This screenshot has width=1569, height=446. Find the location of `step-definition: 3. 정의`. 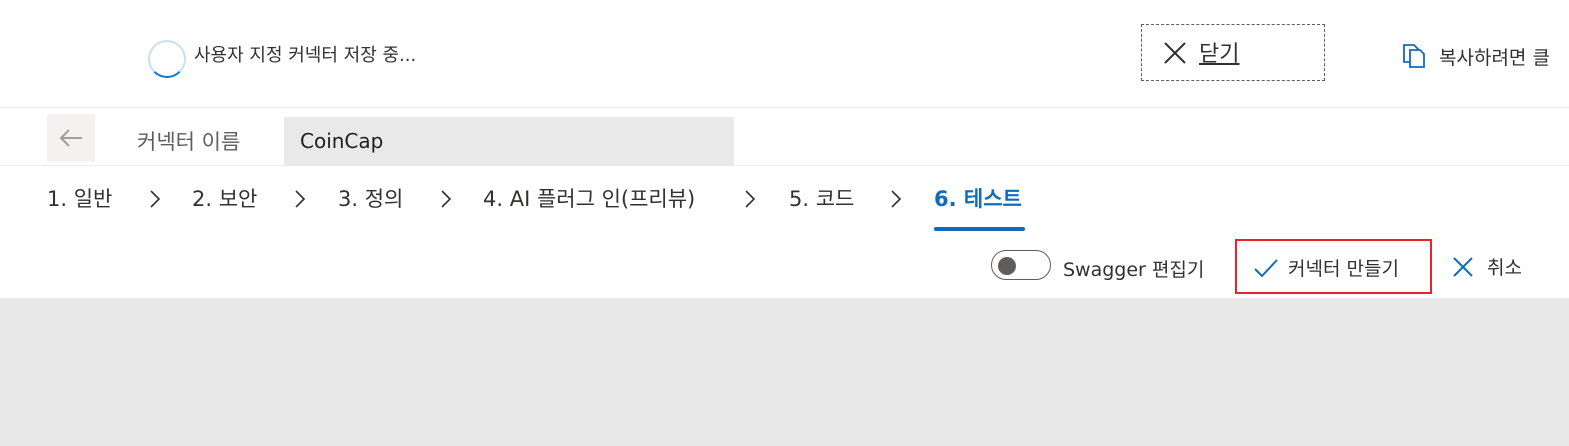

step-definition: 3. 정의 is located at coordinates (370, 198).